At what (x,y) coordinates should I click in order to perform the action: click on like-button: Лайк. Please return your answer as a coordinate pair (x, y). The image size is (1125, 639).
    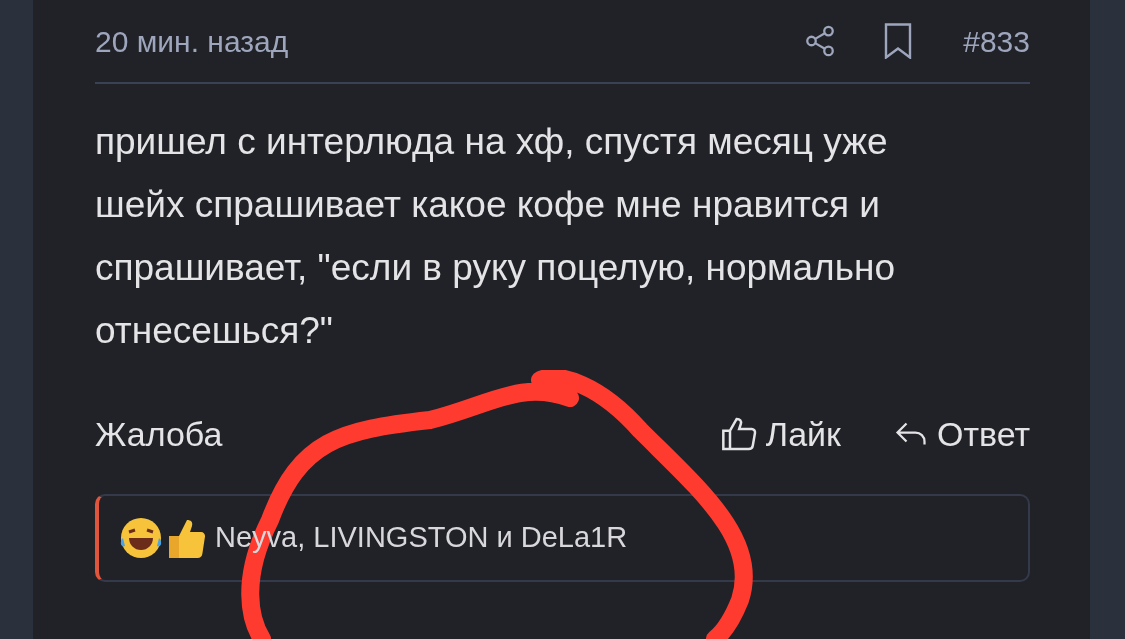
    Looking at the image, I should click on (803, 434).